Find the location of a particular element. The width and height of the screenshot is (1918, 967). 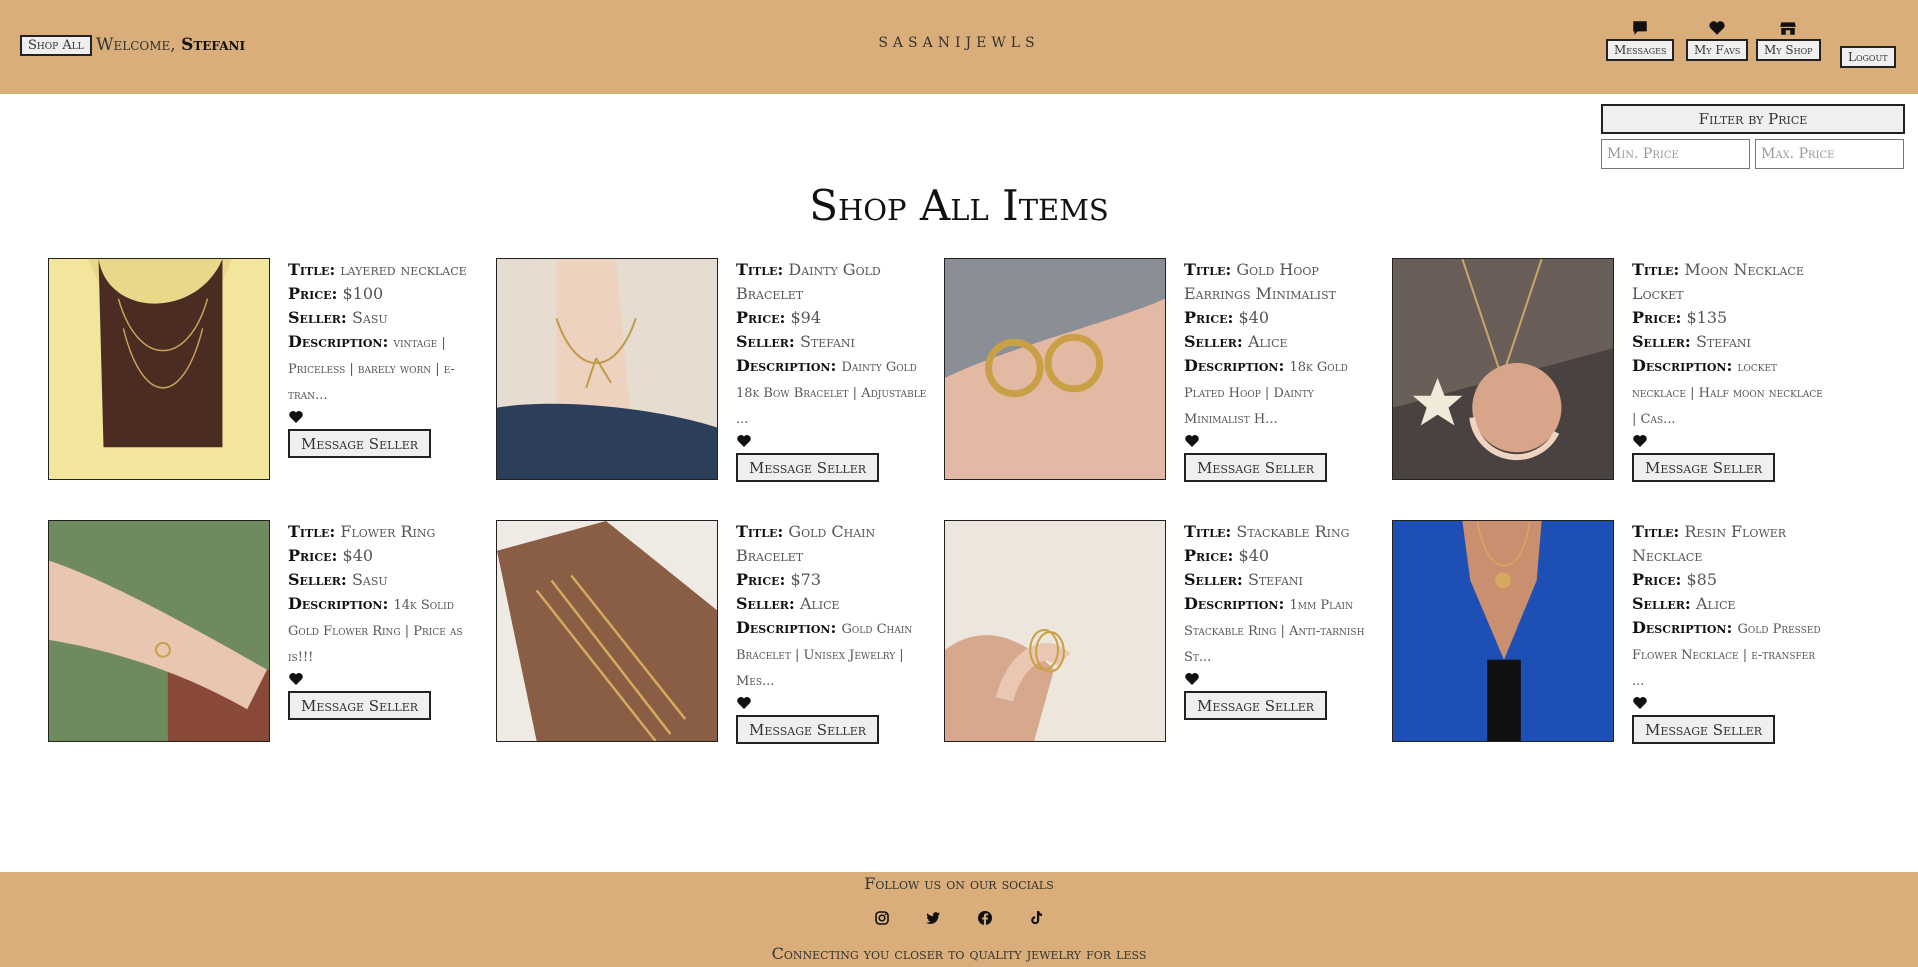

product-title: Title: Stackable Ring is located at coordinates (1280, 532).